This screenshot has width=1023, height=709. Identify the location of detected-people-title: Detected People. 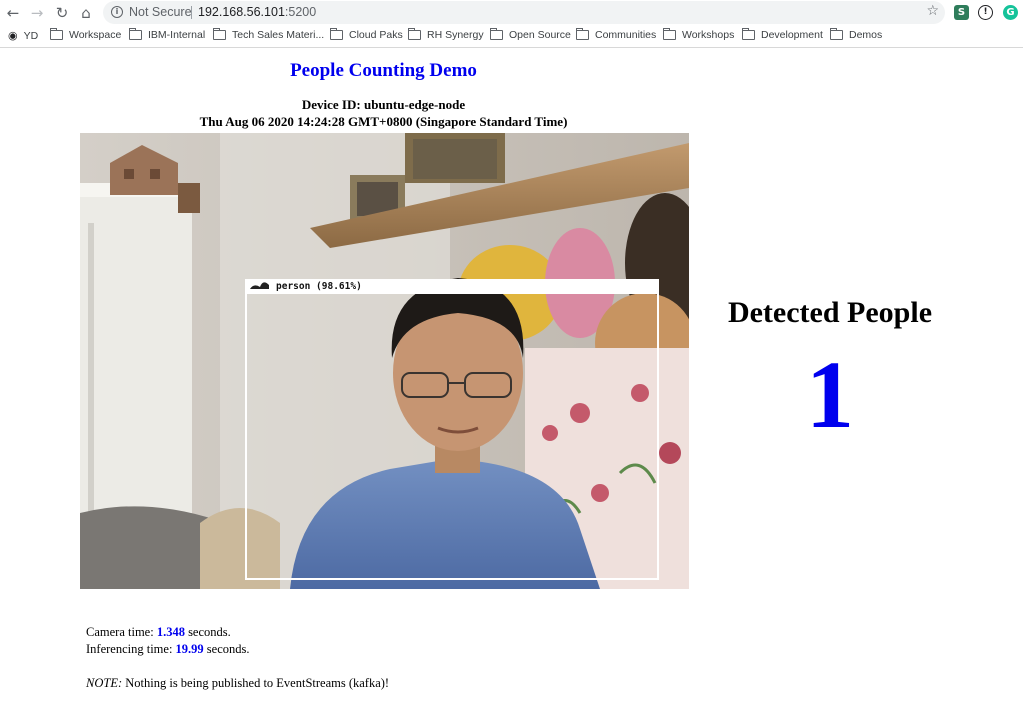
(830, 312).